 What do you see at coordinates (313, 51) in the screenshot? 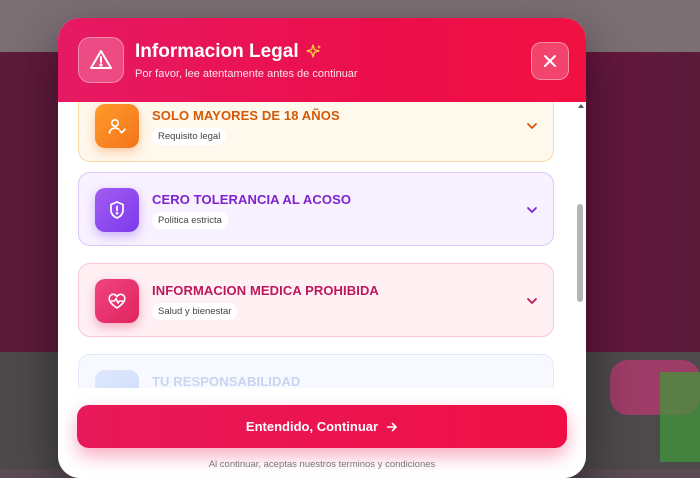
I see `sparkle-icon` at bounding box center [313, 51].